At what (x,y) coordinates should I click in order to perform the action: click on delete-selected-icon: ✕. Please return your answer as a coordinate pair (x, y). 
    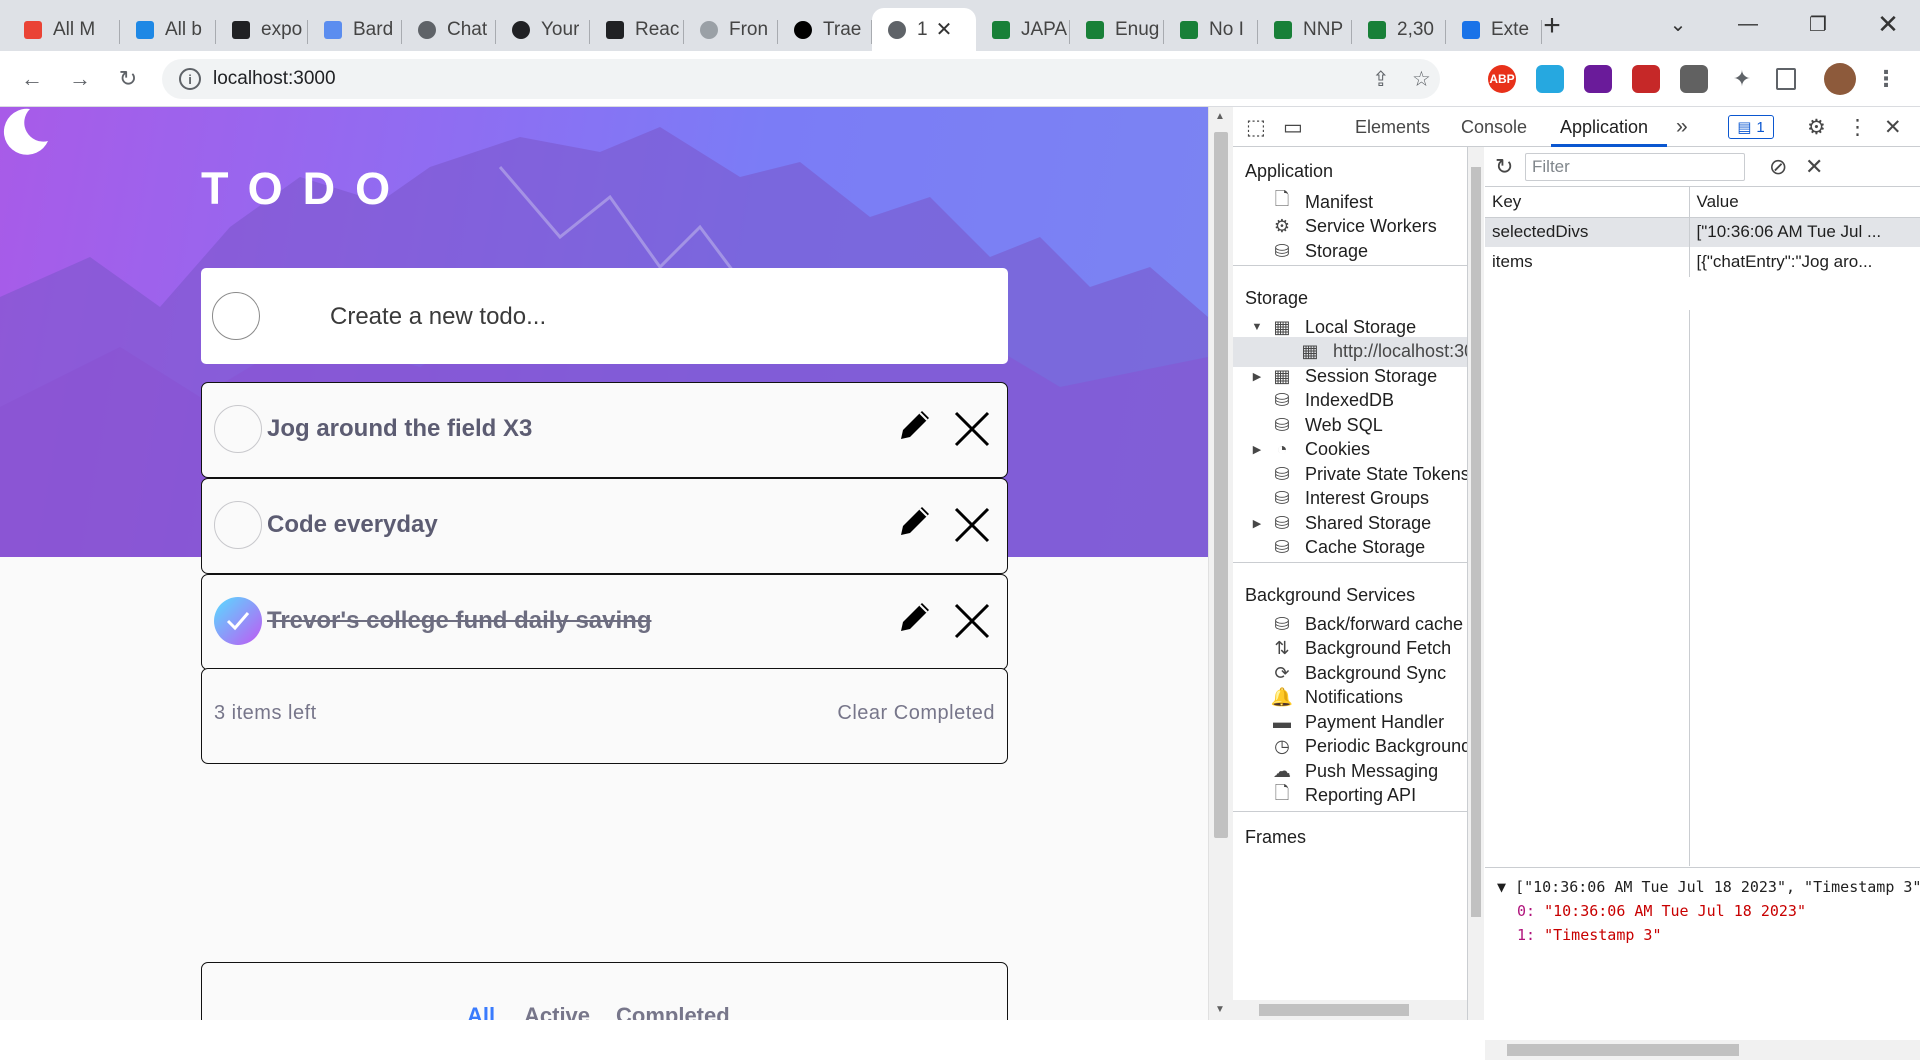
    Looking at the image, I should click on (1814, 167).